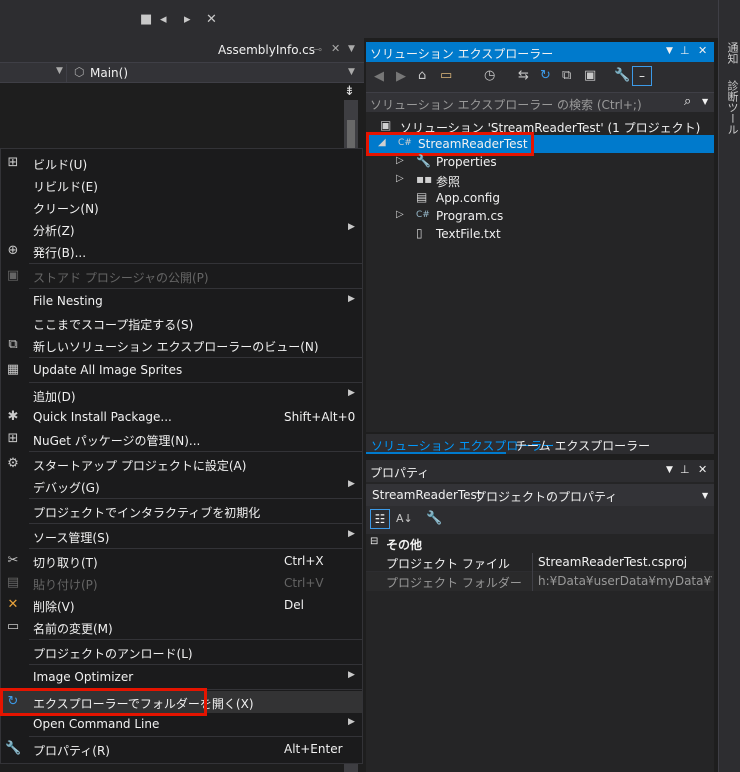  Describe the element at coordinates (462, 54) in the screenshot. I see `pane-title: ソリューション エクスプローラー` at that location.